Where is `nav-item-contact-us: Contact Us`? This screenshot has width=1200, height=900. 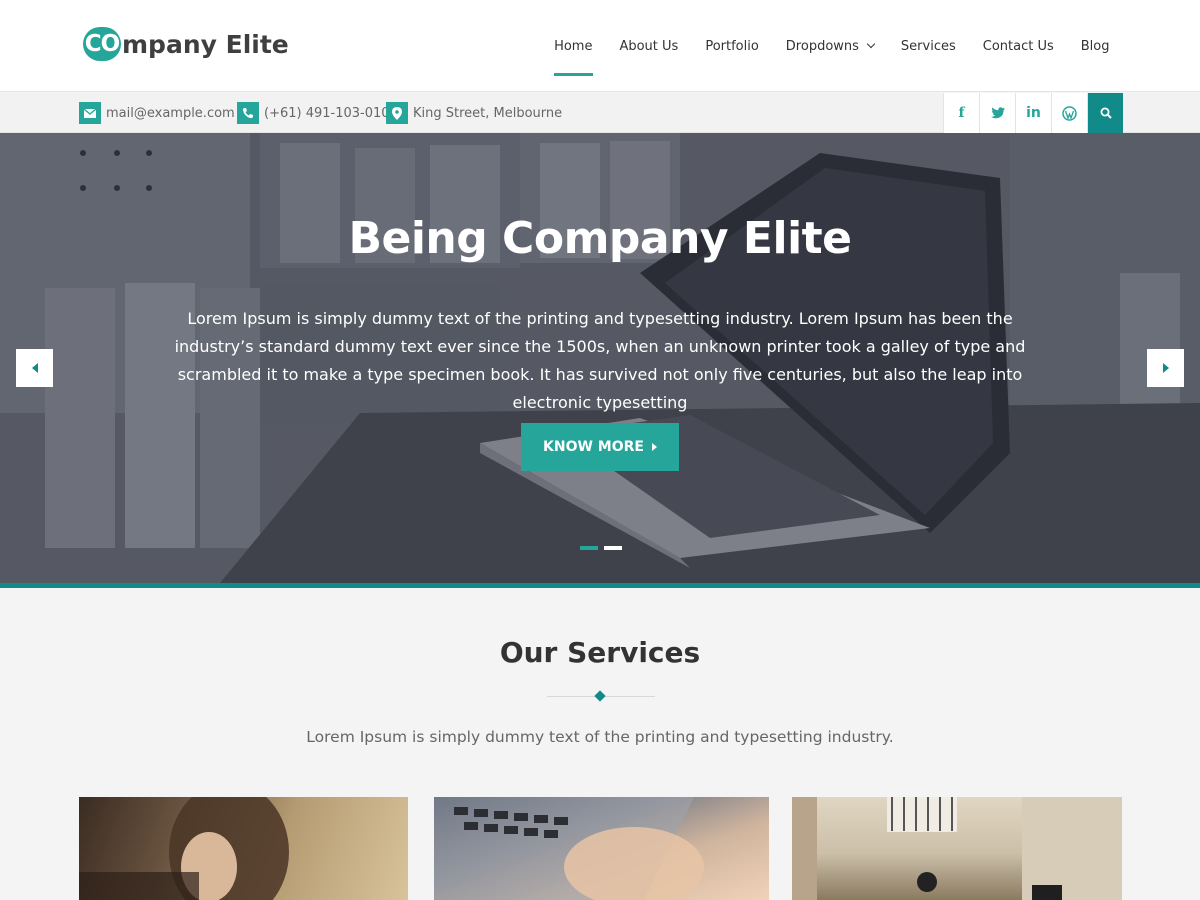 nav-item-contact-us: Contact Us is located at coordinates (1018, 46).